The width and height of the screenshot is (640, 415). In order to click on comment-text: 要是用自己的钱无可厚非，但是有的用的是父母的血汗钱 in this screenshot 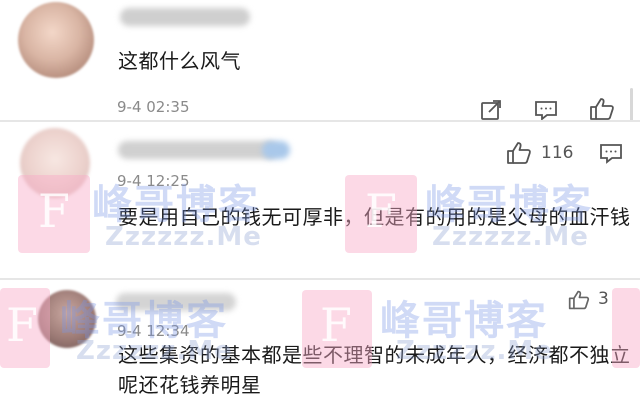, I will do `click(374, 217)`.